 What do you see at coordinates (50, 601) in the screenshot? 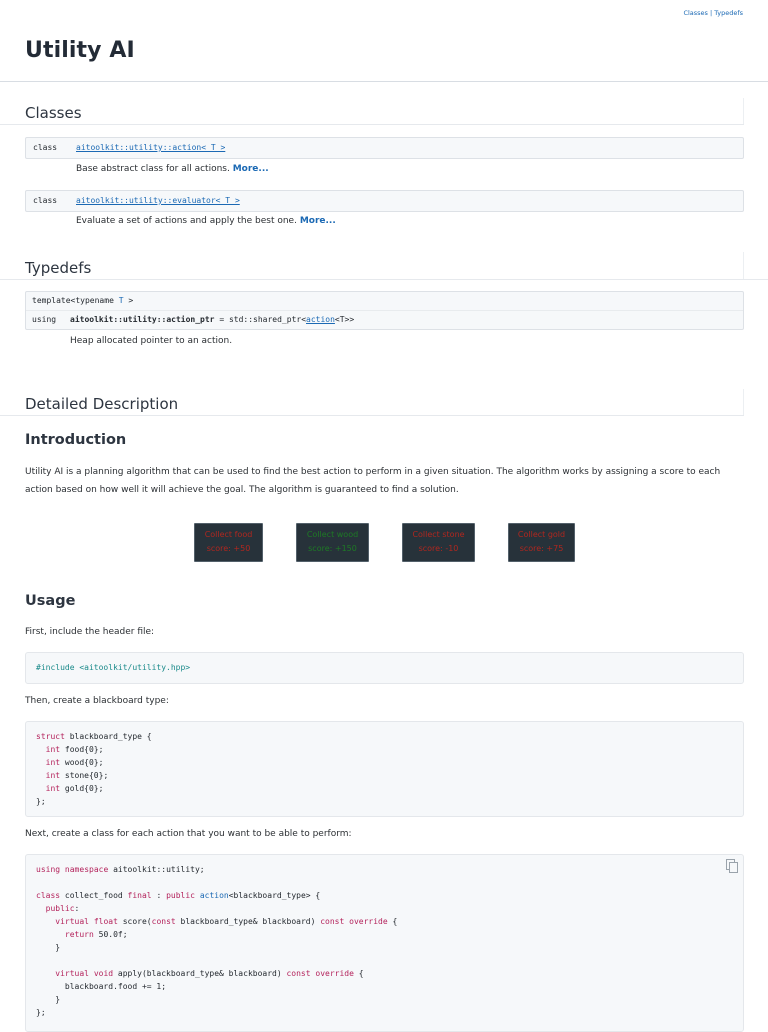
I see `usage-heading: Usage` at bounding box center [50, 601].